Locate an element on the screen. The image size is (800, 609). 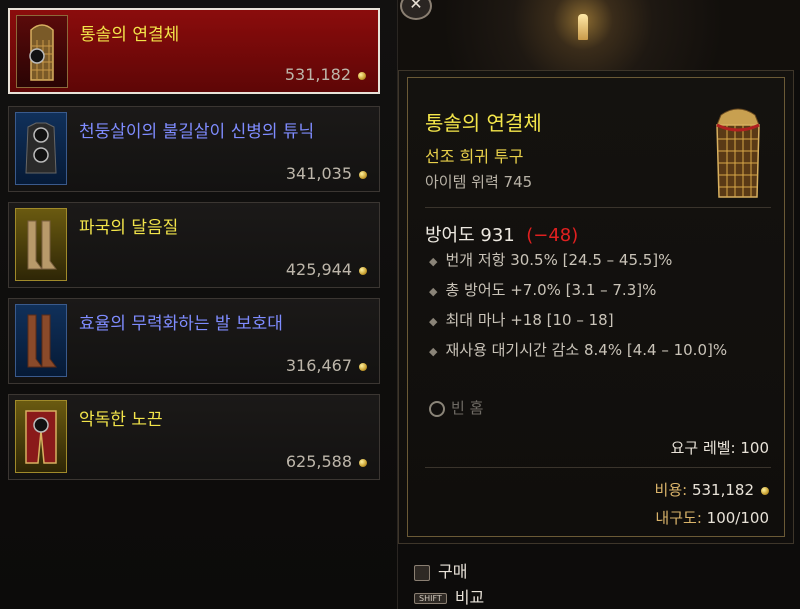
pants-icon is located at coordinates (41, 436).